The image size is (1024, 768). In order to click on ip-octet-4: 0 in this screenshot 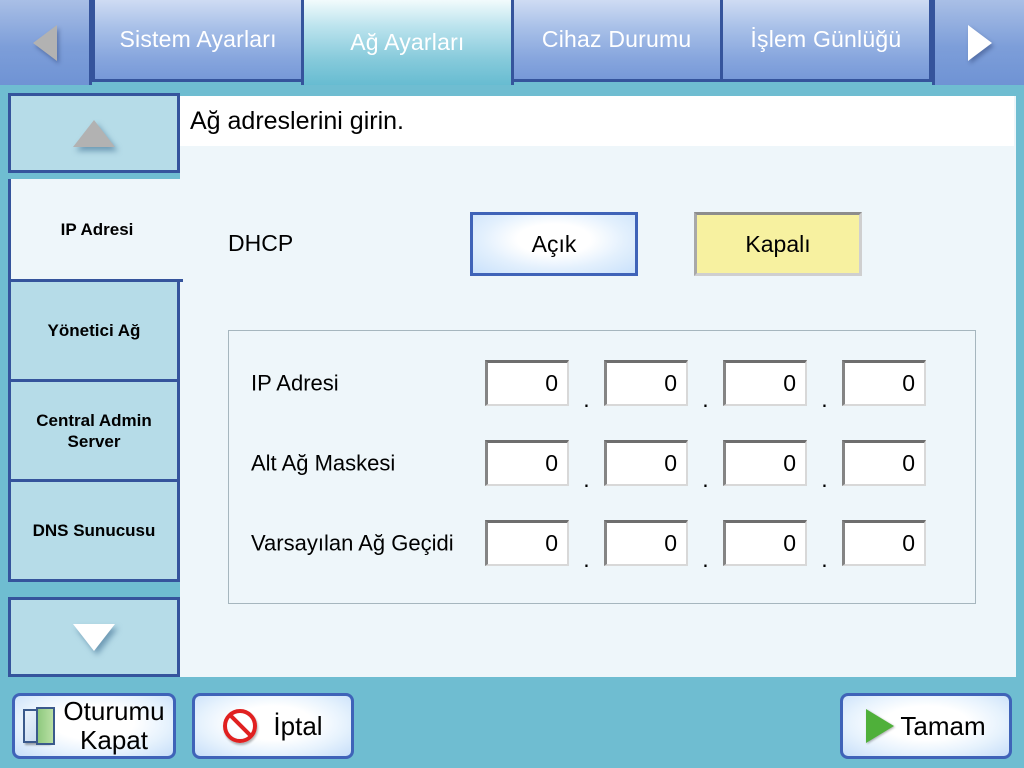, I will do `click(884, 383)`.